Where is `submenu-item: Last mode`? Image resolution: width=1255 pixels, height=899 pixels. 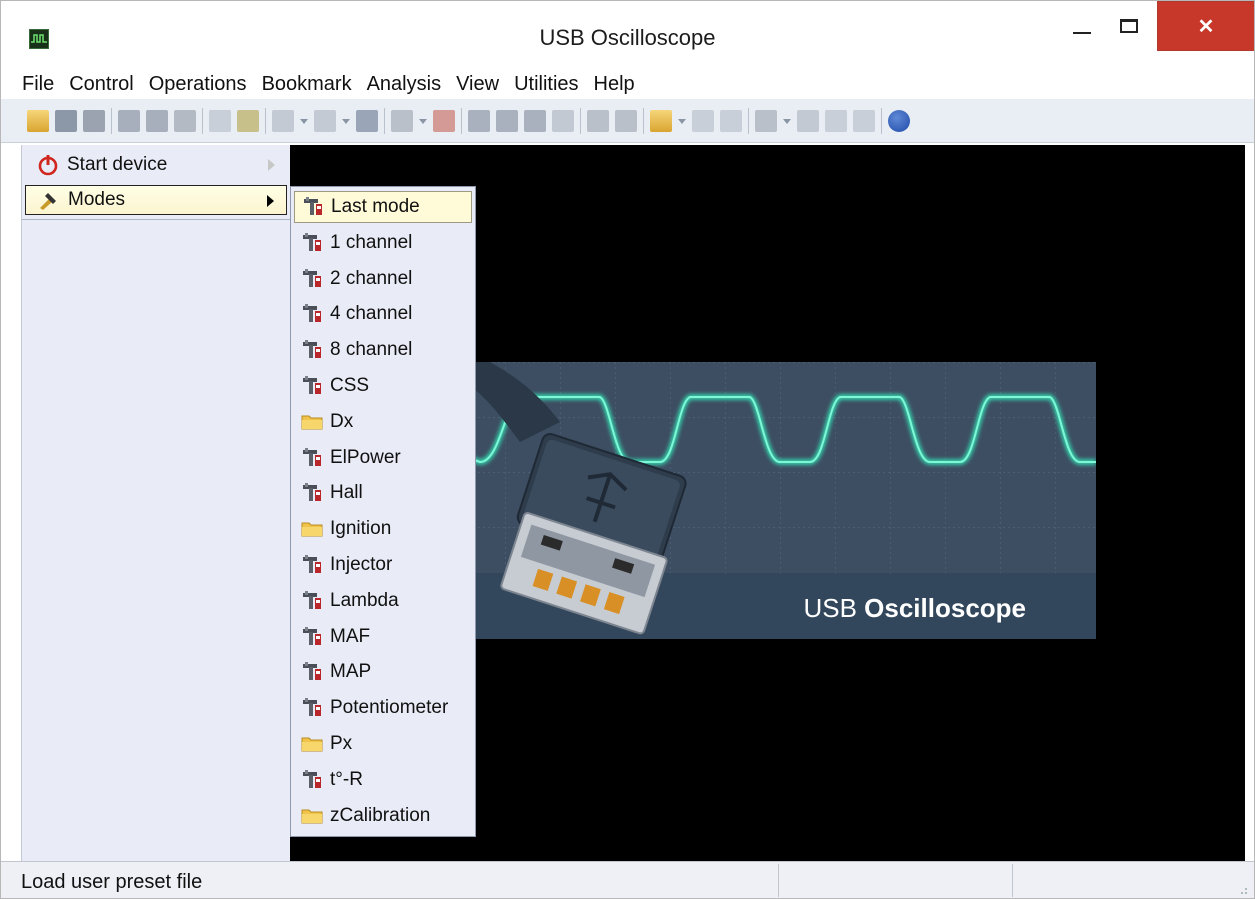 submenu-item: Last mode is located at coordinates (383, 207).